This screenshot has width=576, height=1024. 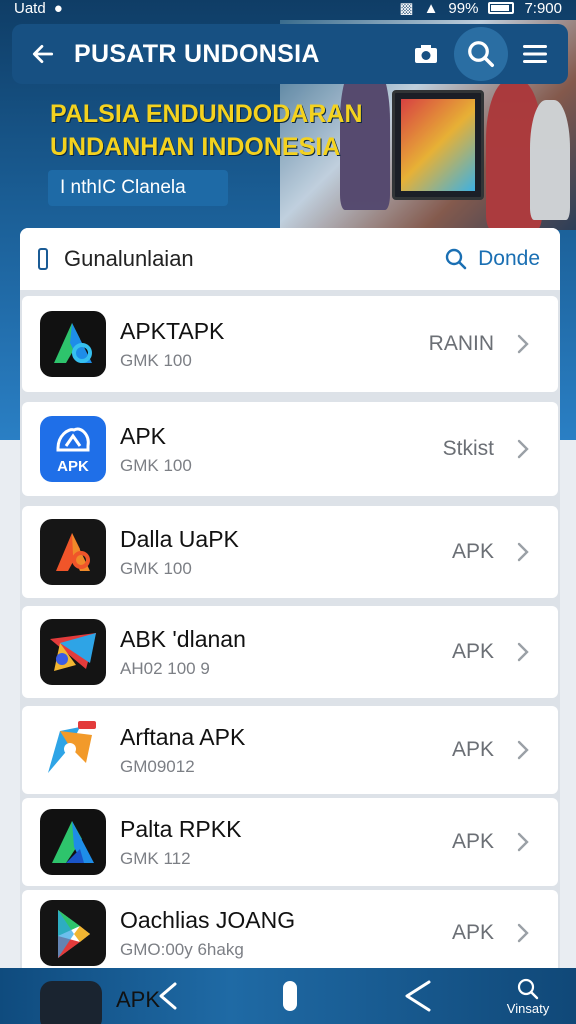 I want to click on item-name: Palta RPKK, so click(x=181, y=828).